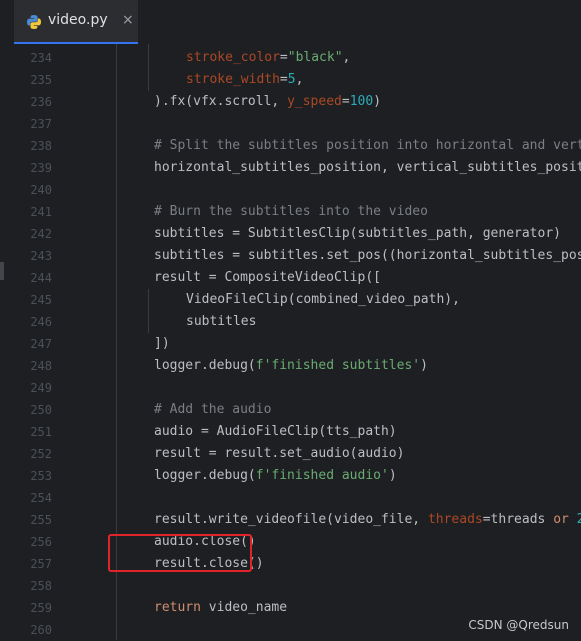 The height and width of the screenshot is (641, 581). Describe the element at coordinates (248, 101) in the screenshot. I see `code-token: scroll` at that location.